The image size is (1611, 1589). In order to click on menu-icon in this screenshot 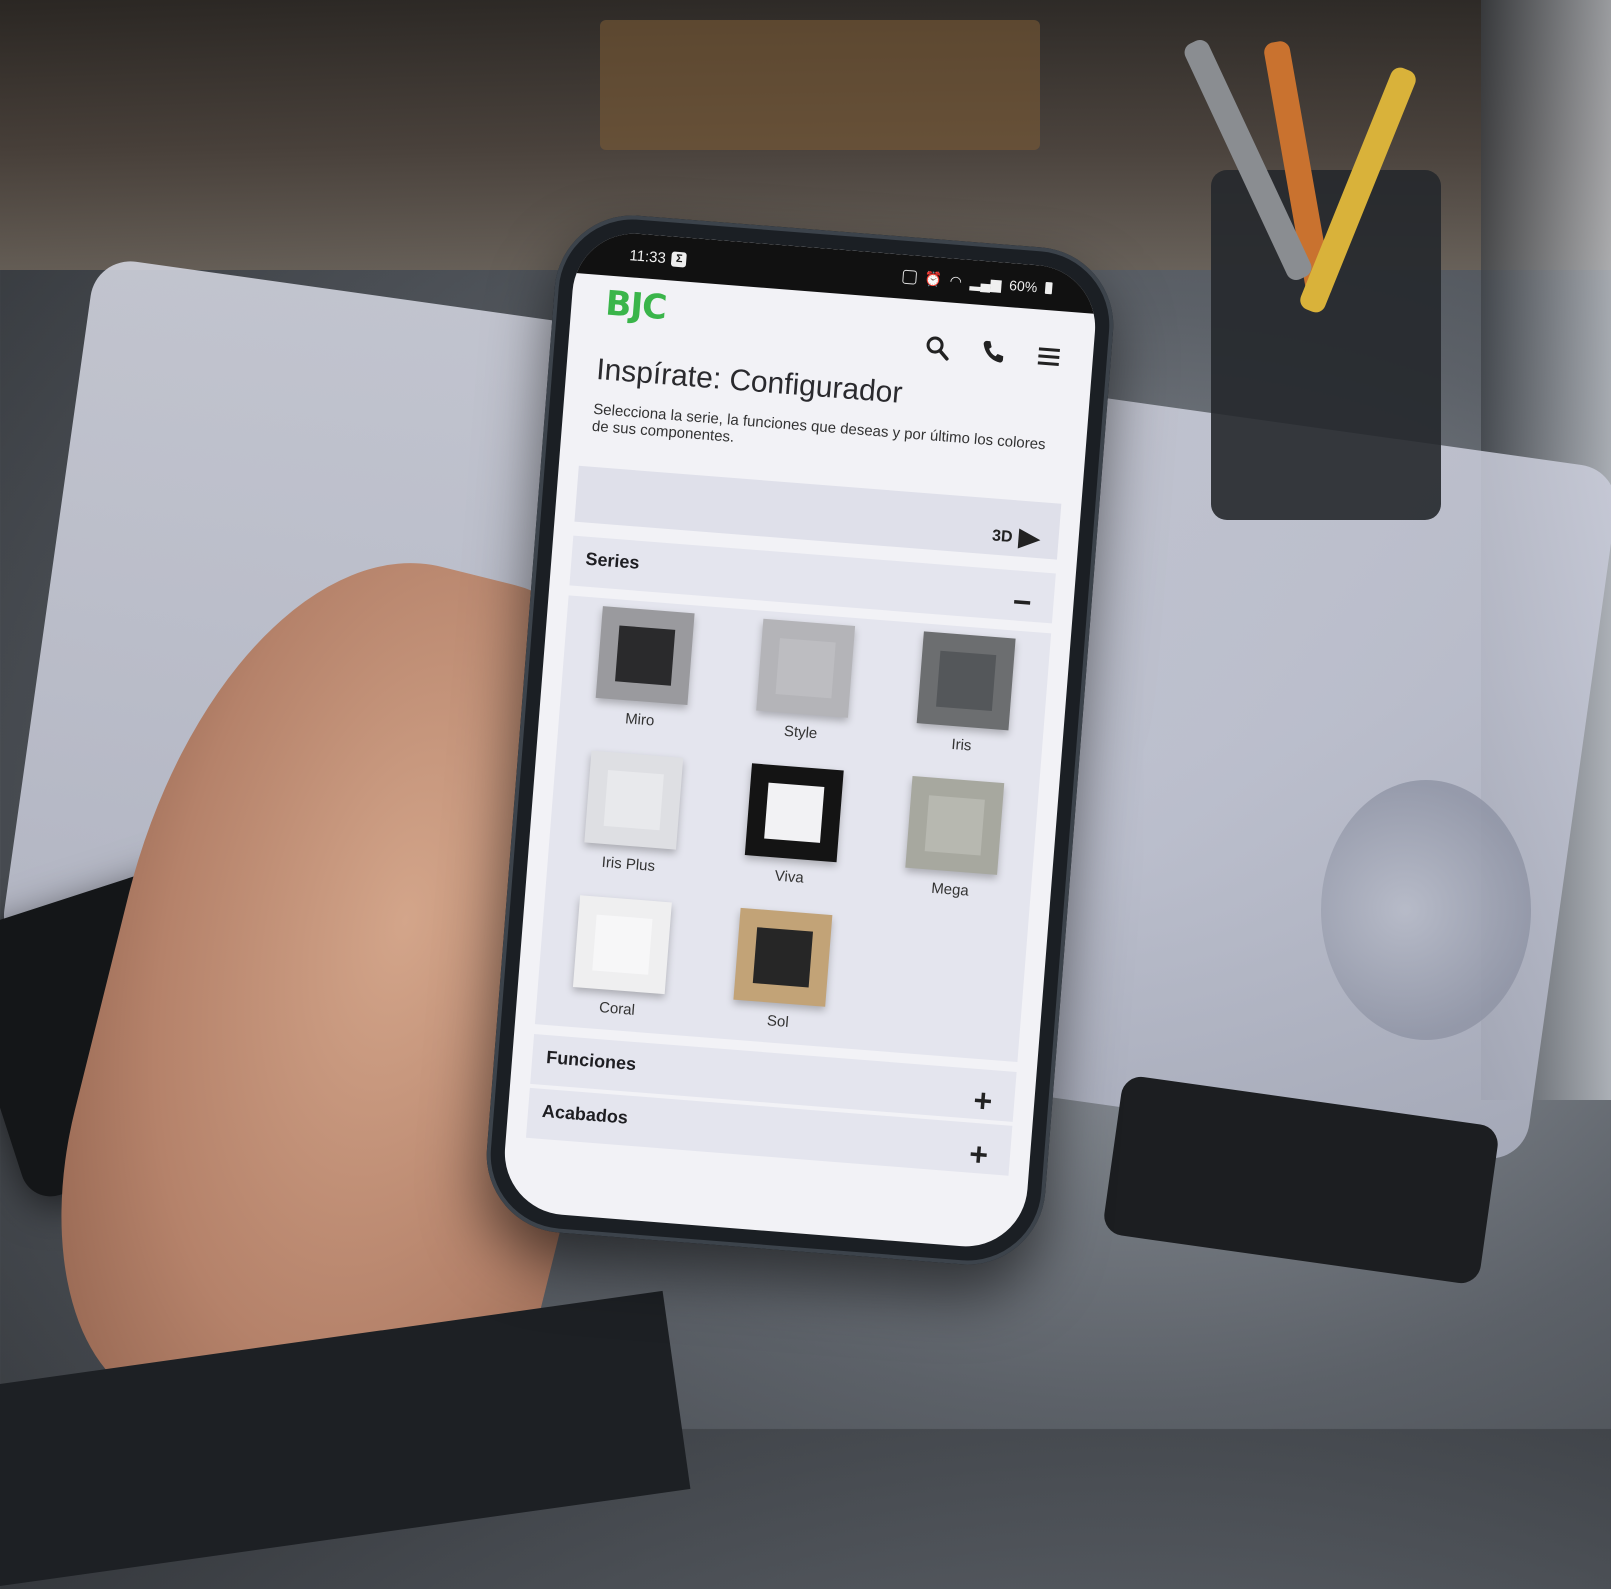, I will do `click(1049, 356)`.